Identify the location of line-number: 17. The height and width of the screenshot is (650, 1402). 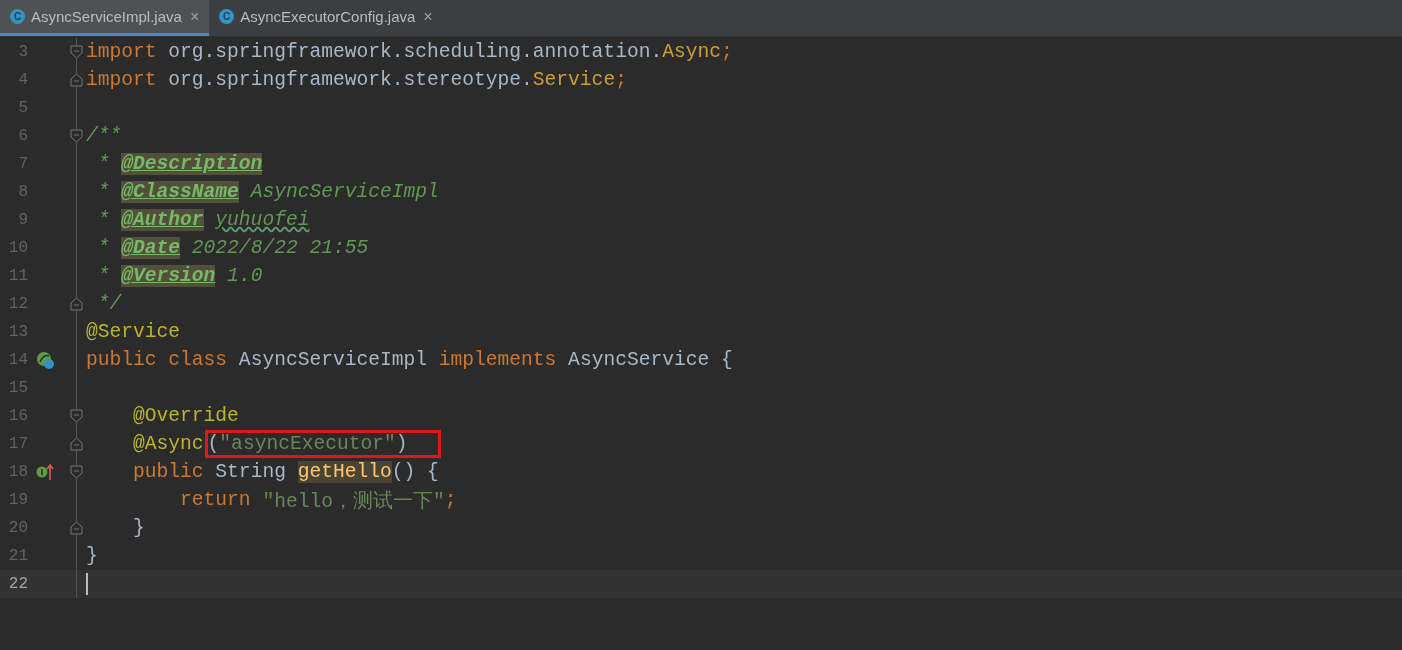
(17, 444).